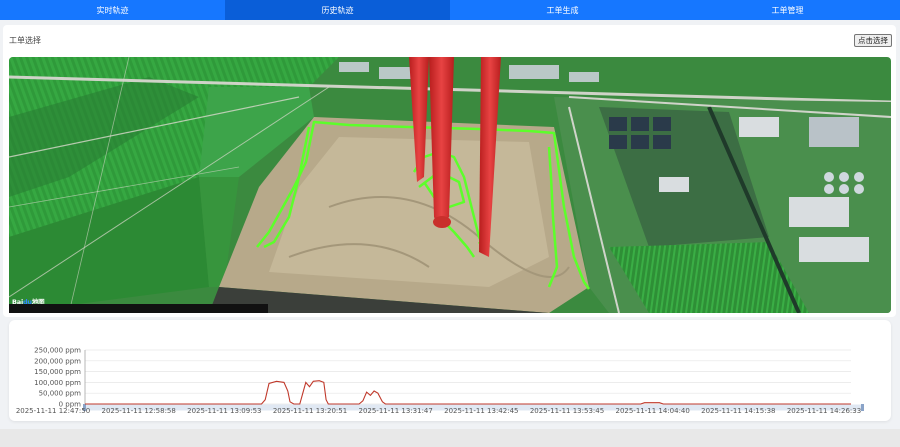 Image resolution: width=900 pixels, height=447 pixels. What do you see at coordinates (862, 407) in the screenshot?
I see `zoom-handle-right` at bounding box center [862, 407].